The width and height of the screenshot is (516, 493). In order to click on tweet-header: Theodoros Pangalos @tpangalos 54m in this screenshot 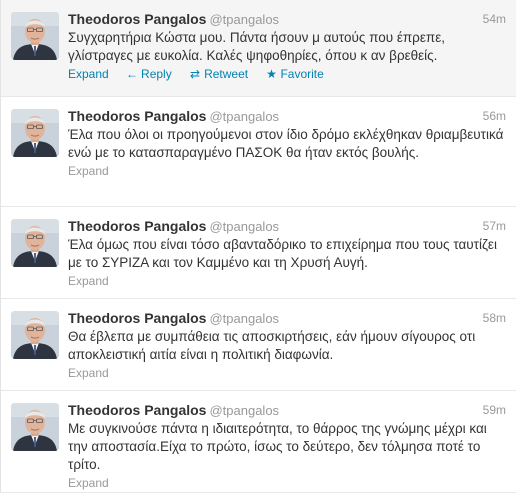, I will do `click(287, 19)`.